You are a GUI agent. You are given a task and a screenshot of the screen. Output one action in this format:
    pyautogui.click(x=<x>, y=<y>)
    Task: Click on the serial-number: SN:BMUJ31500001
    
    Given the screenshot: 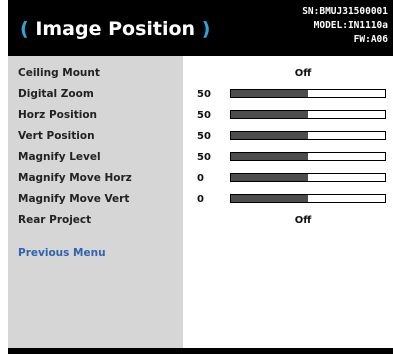 What is the action you would take?
    pyautogui.click(x=345, y=11)
    